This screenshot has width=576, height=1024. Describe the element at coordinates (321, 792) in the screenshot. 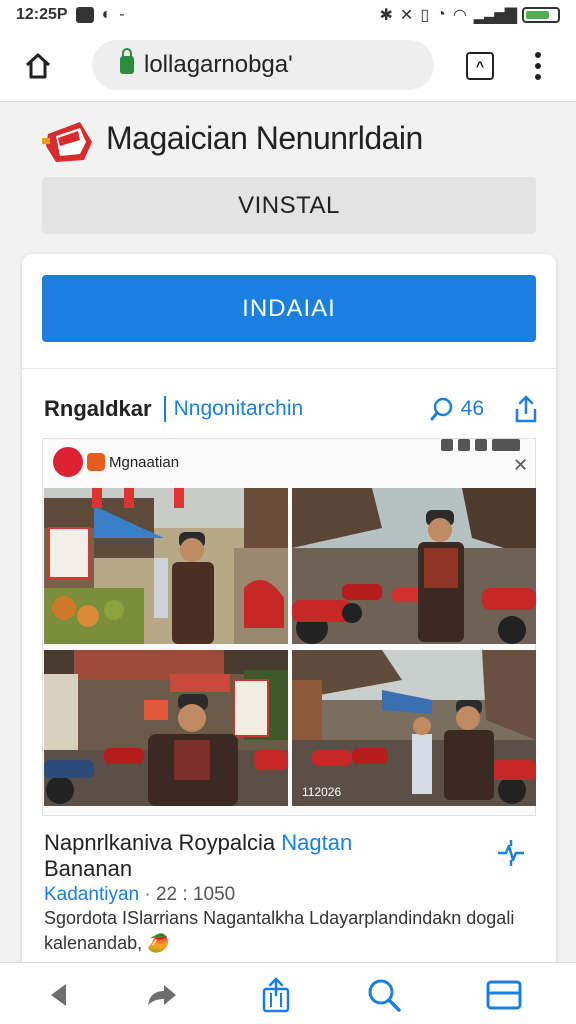

I see `photo-timestamp: 112026` at that location.